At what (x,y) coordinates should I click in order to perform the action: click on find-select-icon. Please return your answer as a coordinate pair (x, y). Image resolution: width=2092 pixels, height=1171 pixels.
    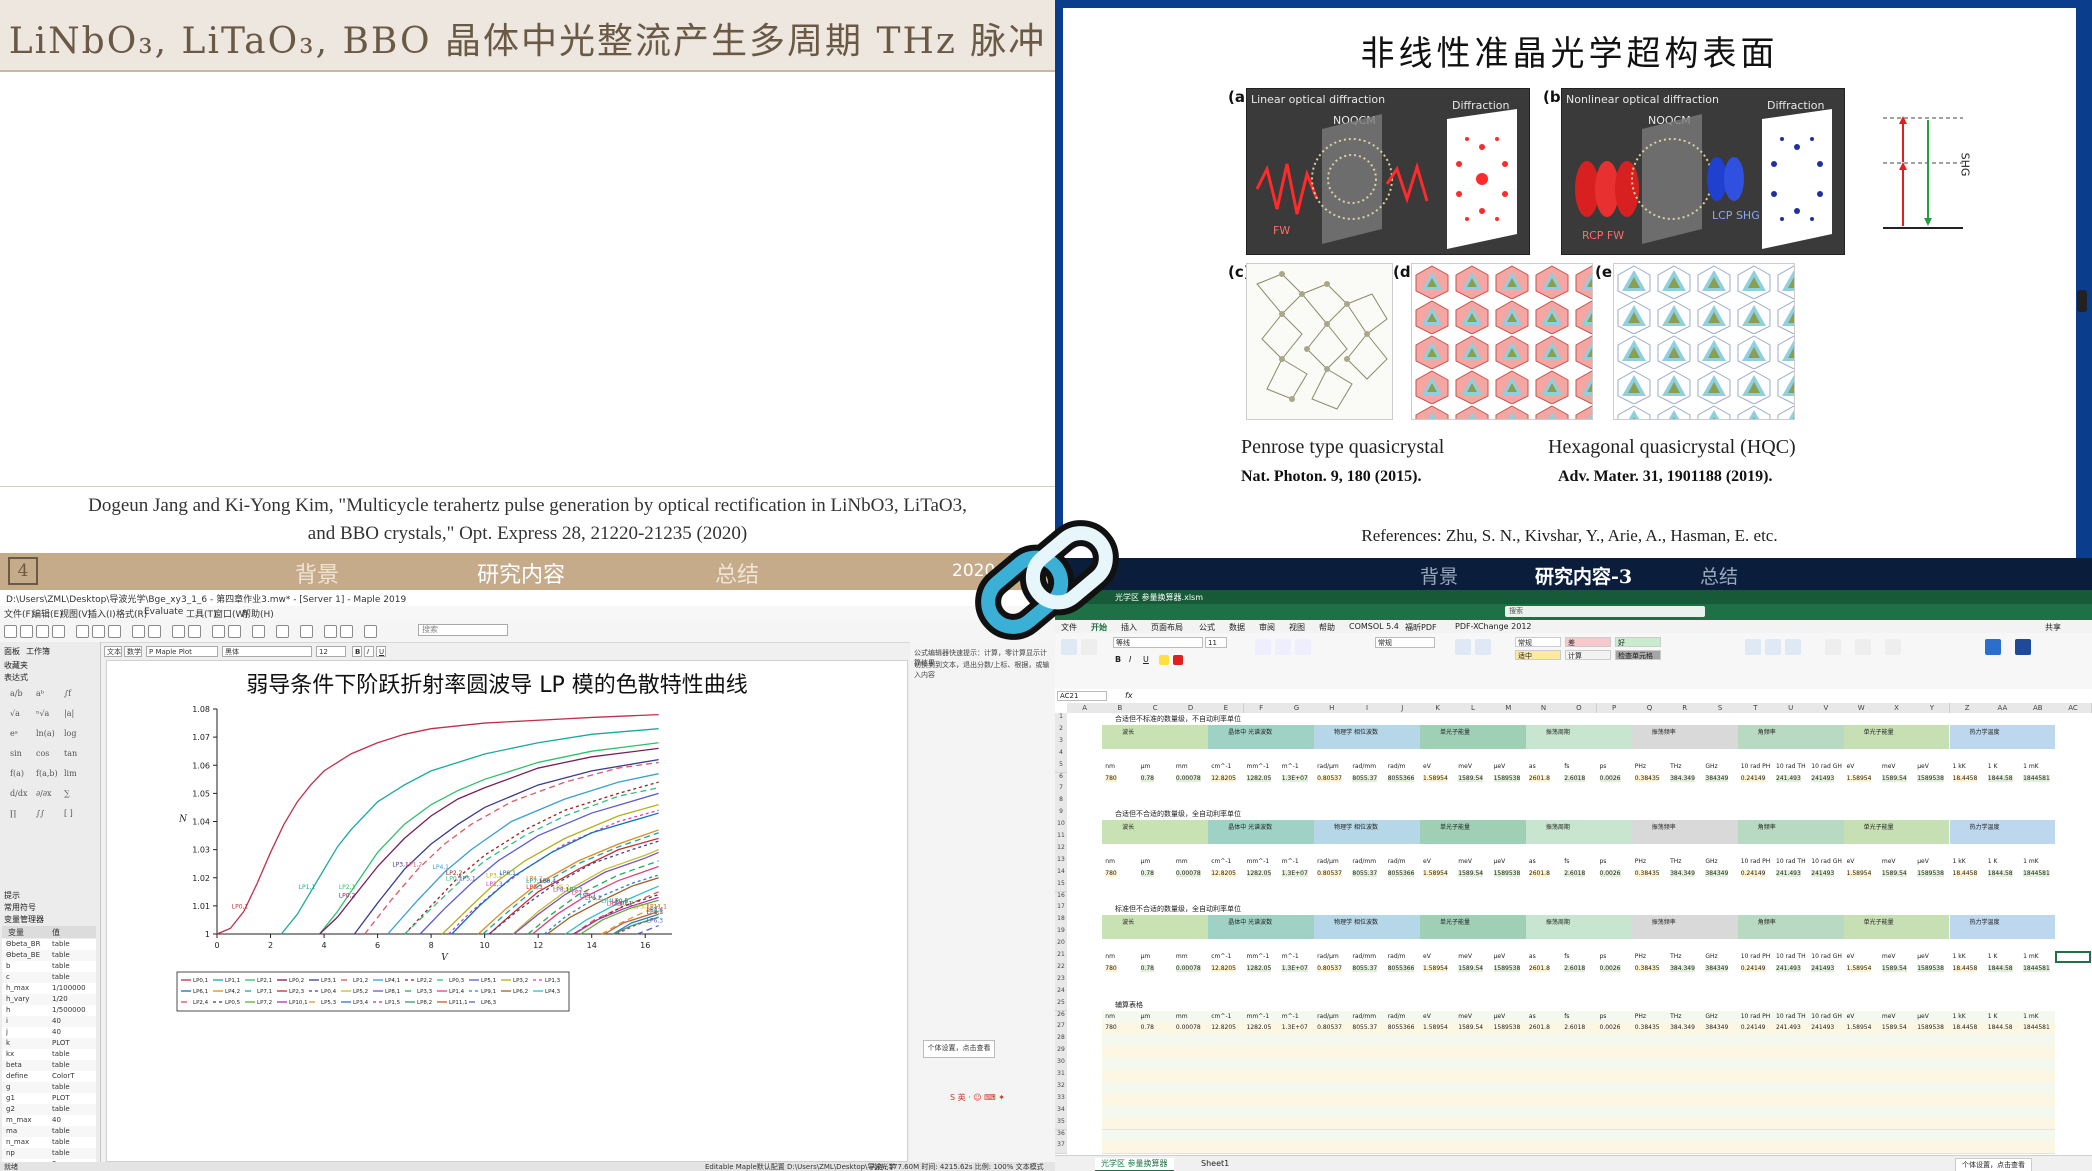
    Looking at the image, I should click on (1893, 647).